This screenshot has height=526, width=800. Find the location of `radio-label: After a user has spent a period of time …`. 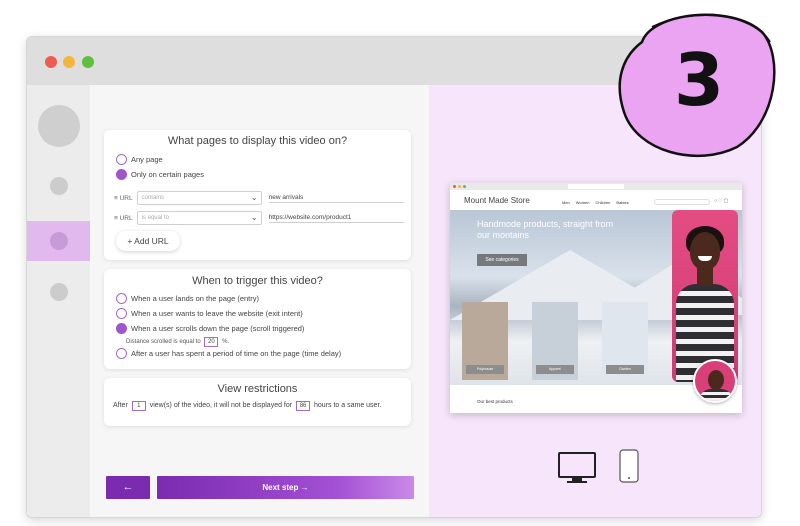

radio-label: After a user has spent a period of time … is located at coordinates (236, 353).